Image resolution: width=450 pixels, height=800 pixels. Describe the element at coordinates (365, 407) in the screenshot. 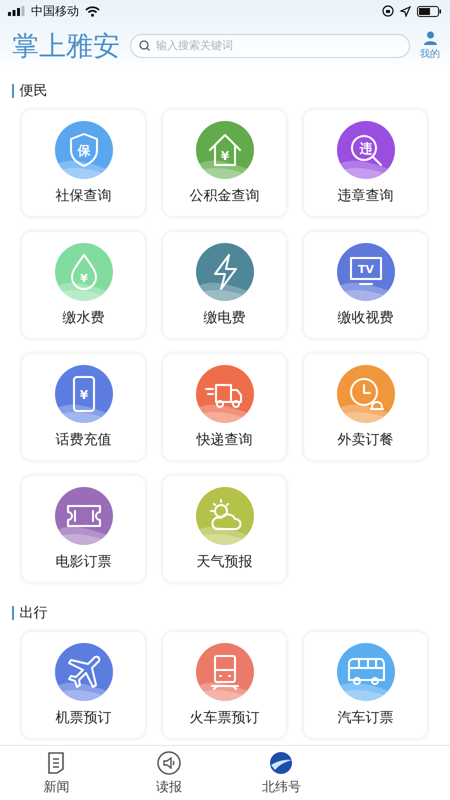

I see `service-tile: 外卖订餐` at that location.